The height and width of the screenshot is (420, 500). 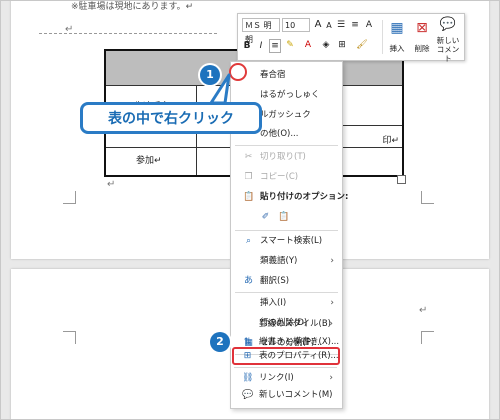 I want to click on bullets-icon: ☰, so click(x=341, y=25).